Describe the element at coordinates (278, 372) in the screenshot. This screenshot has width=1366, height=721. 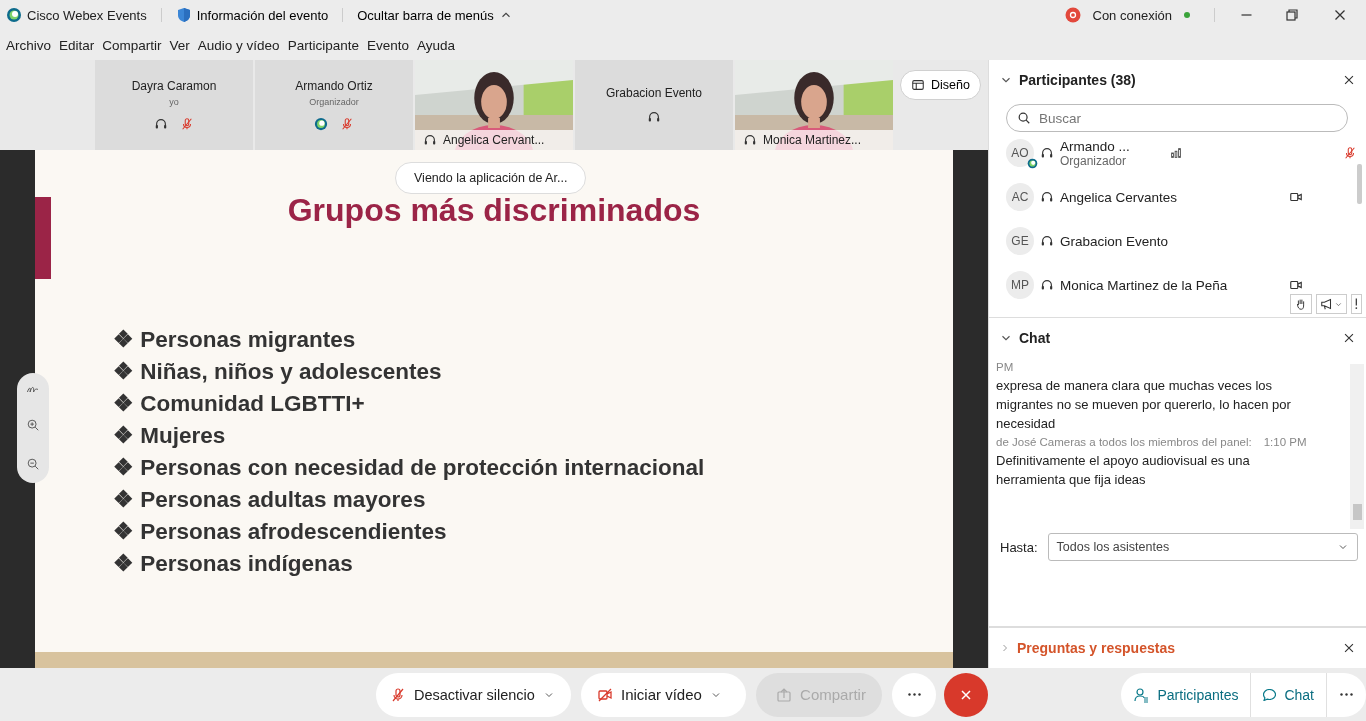
I see `bullet-item: ❖ Niñas, niños y adolescentes` at that location.